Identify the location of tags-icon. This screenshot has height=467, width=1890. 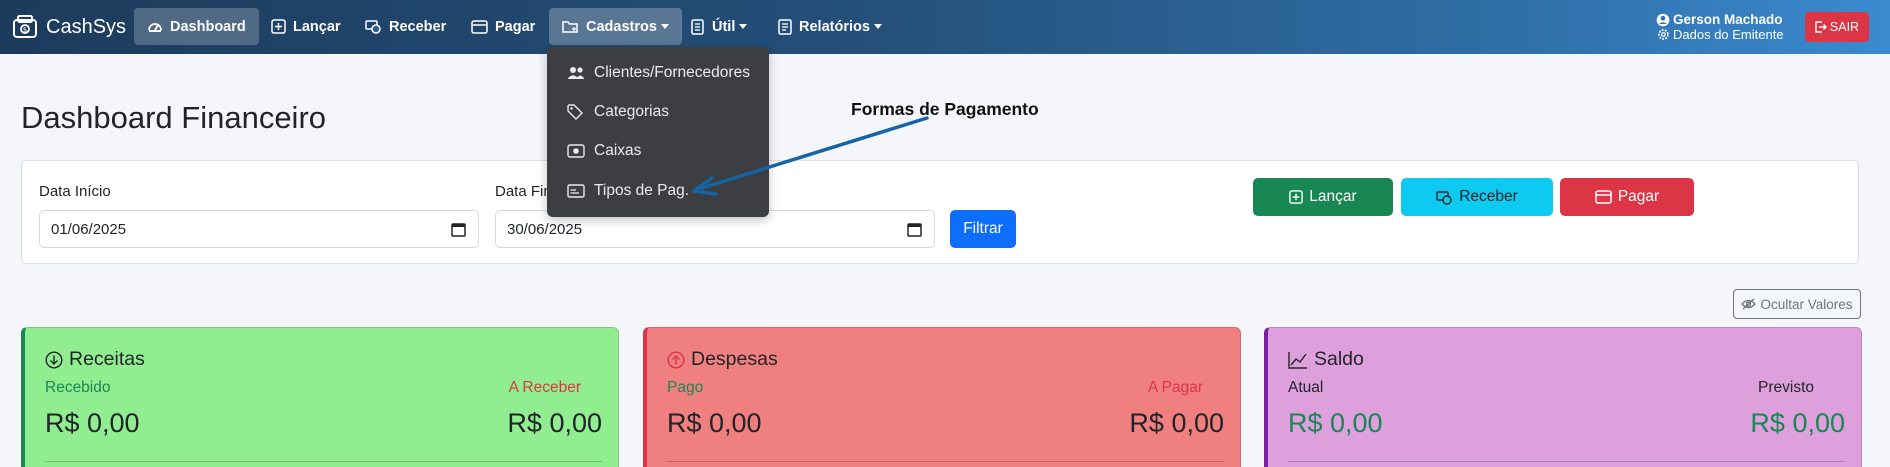
(575, 112).